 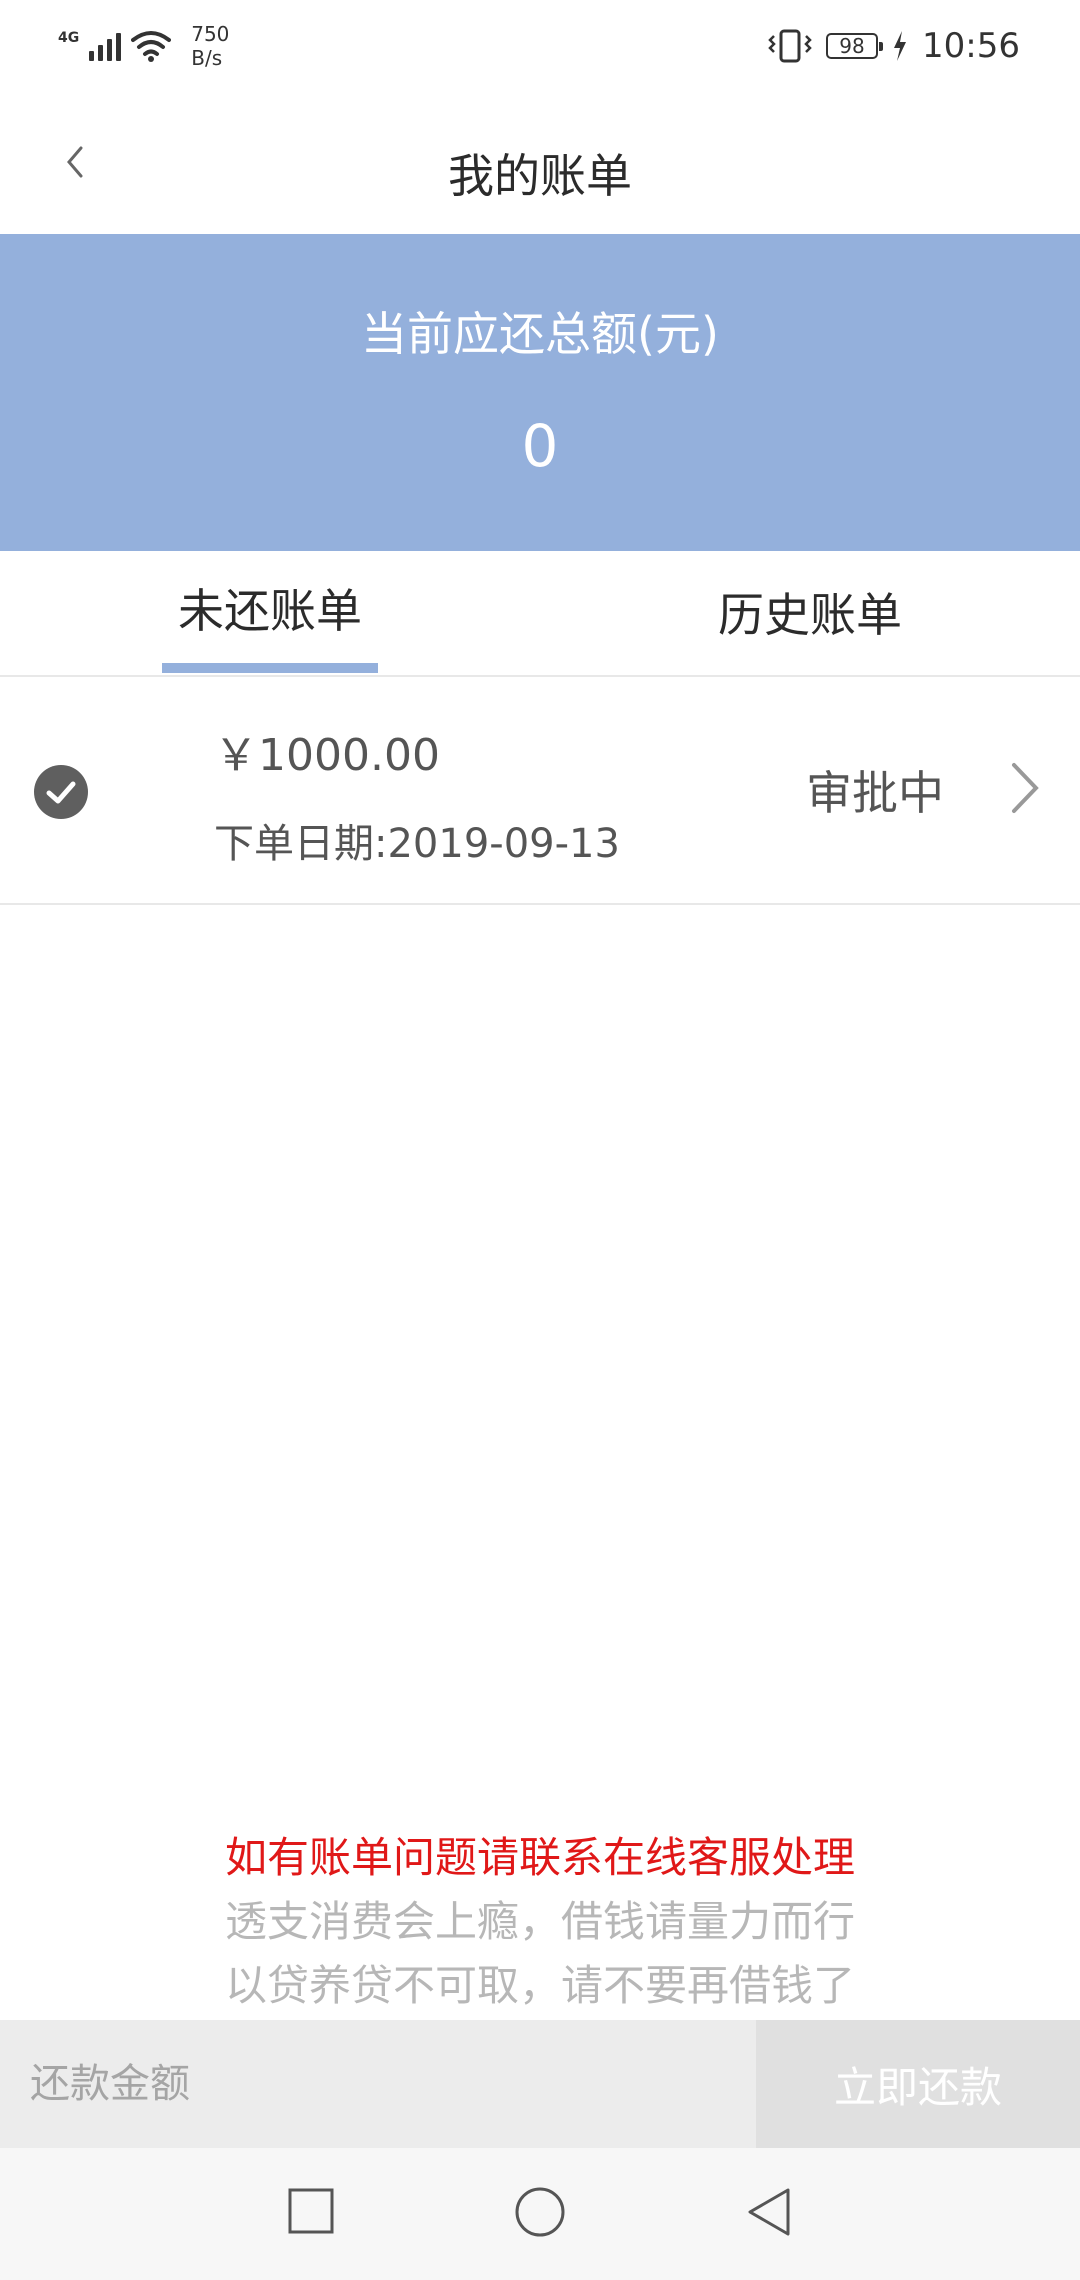 I want to click on battery-icon: 98, so click(x=855, y=46).